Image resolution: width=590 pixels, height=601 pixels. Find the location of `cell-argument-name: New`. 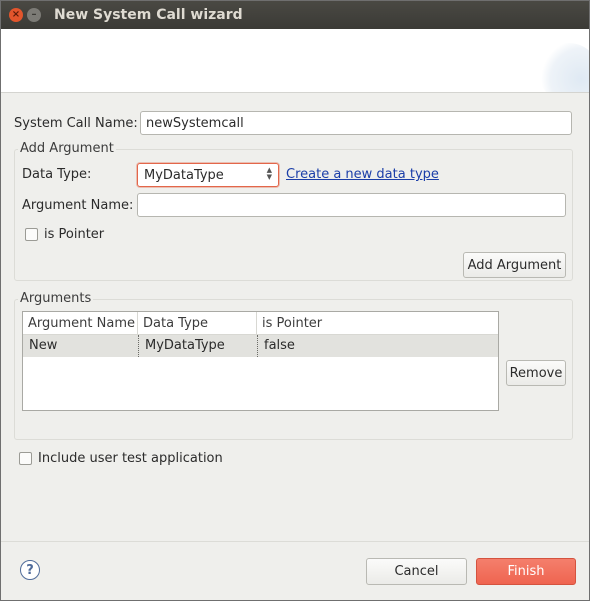

cell-argument-name: New is located at coordinates (43, 345).